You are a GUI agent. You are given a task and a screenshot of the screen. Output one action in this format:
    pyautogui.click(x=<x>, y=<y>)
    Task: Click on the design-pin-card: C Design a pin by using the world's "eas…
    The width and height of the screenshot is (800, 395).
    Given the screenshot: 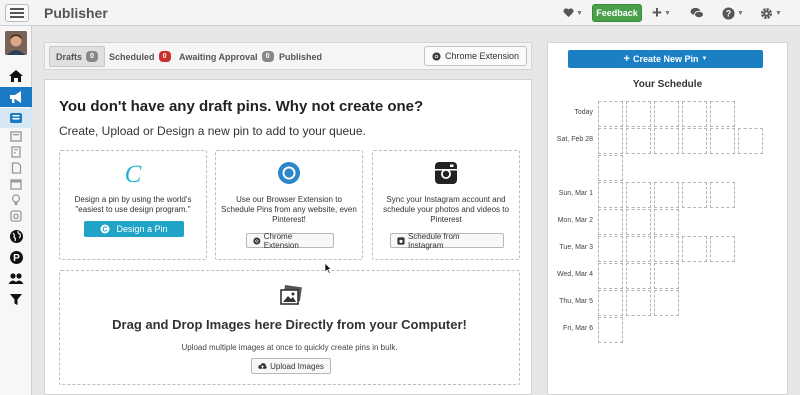 What is the action you would take?
    pyautogui.click(x=133, y=205)
    